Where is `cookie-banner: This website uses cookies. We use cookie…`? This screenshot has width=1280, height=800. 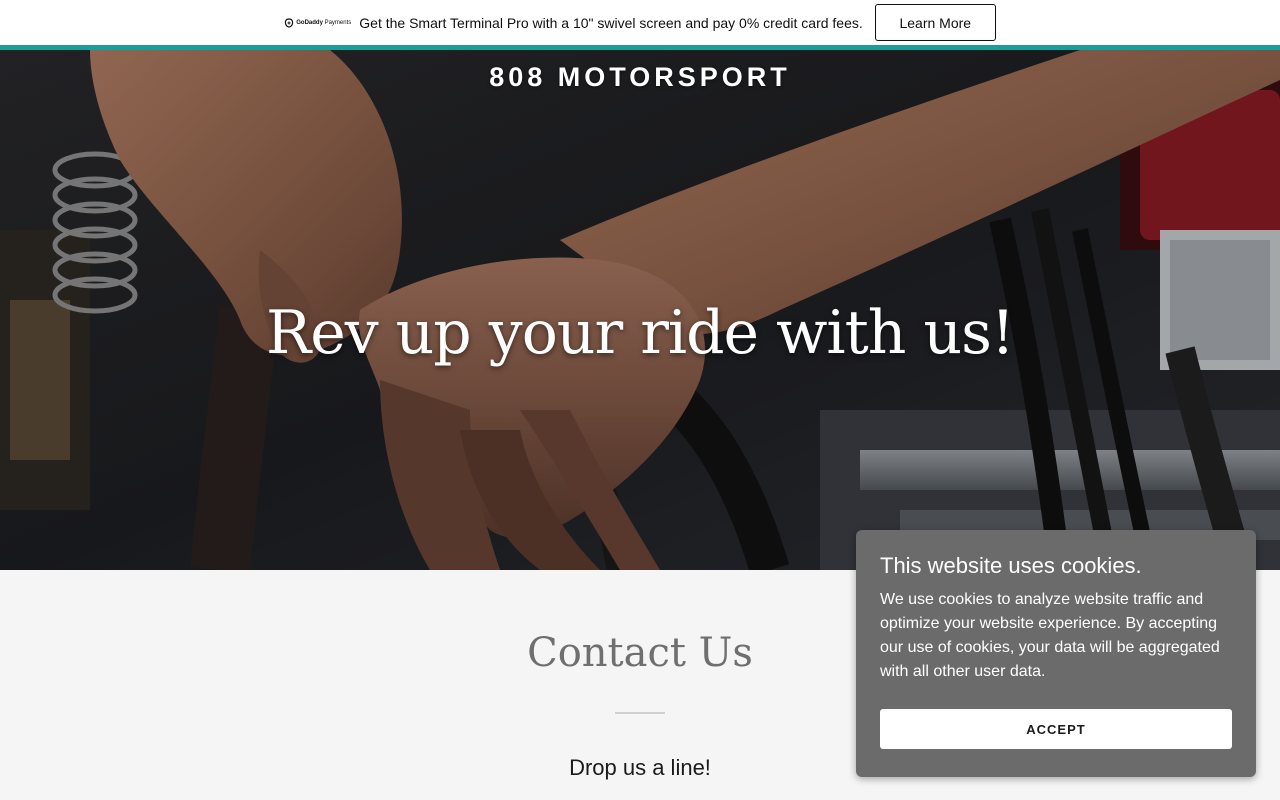 cookie-banner: This website uses cookies. We use cookie… is located at coordinates (1056, 653).